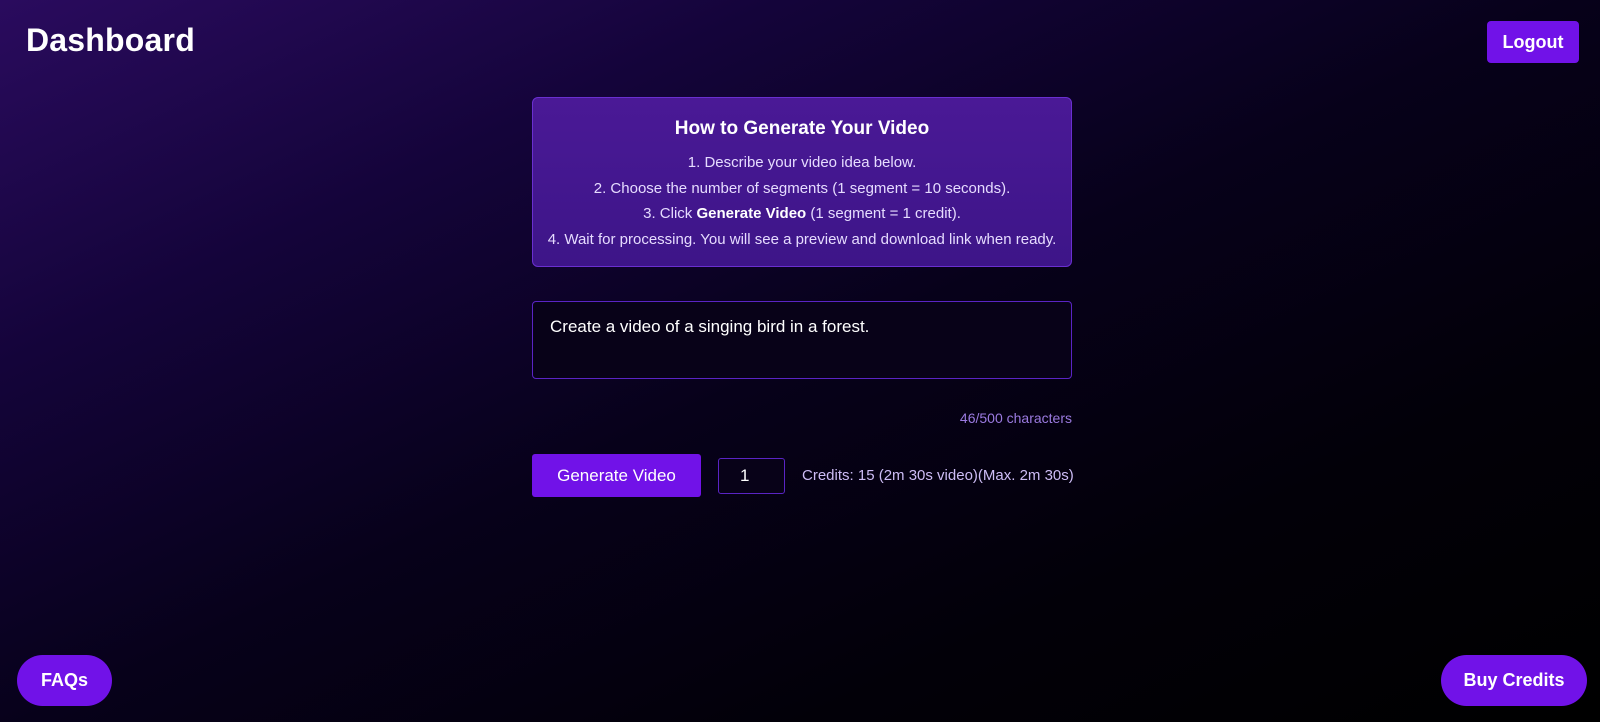 The image size is (1600, 722). I want to click on character-count: 46/500 characters, so click(1015, 418).